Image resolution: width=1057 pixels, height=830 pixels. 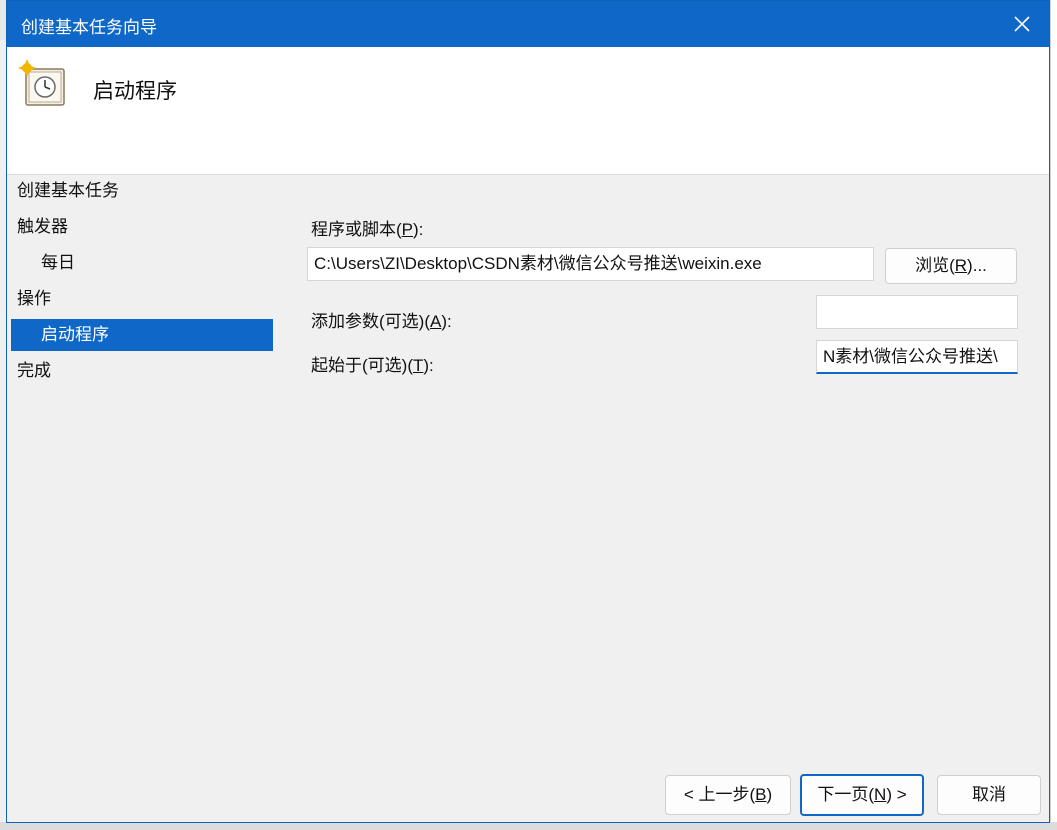 I want to click on step-trigger: 触发器, so click(x=142, y=227).